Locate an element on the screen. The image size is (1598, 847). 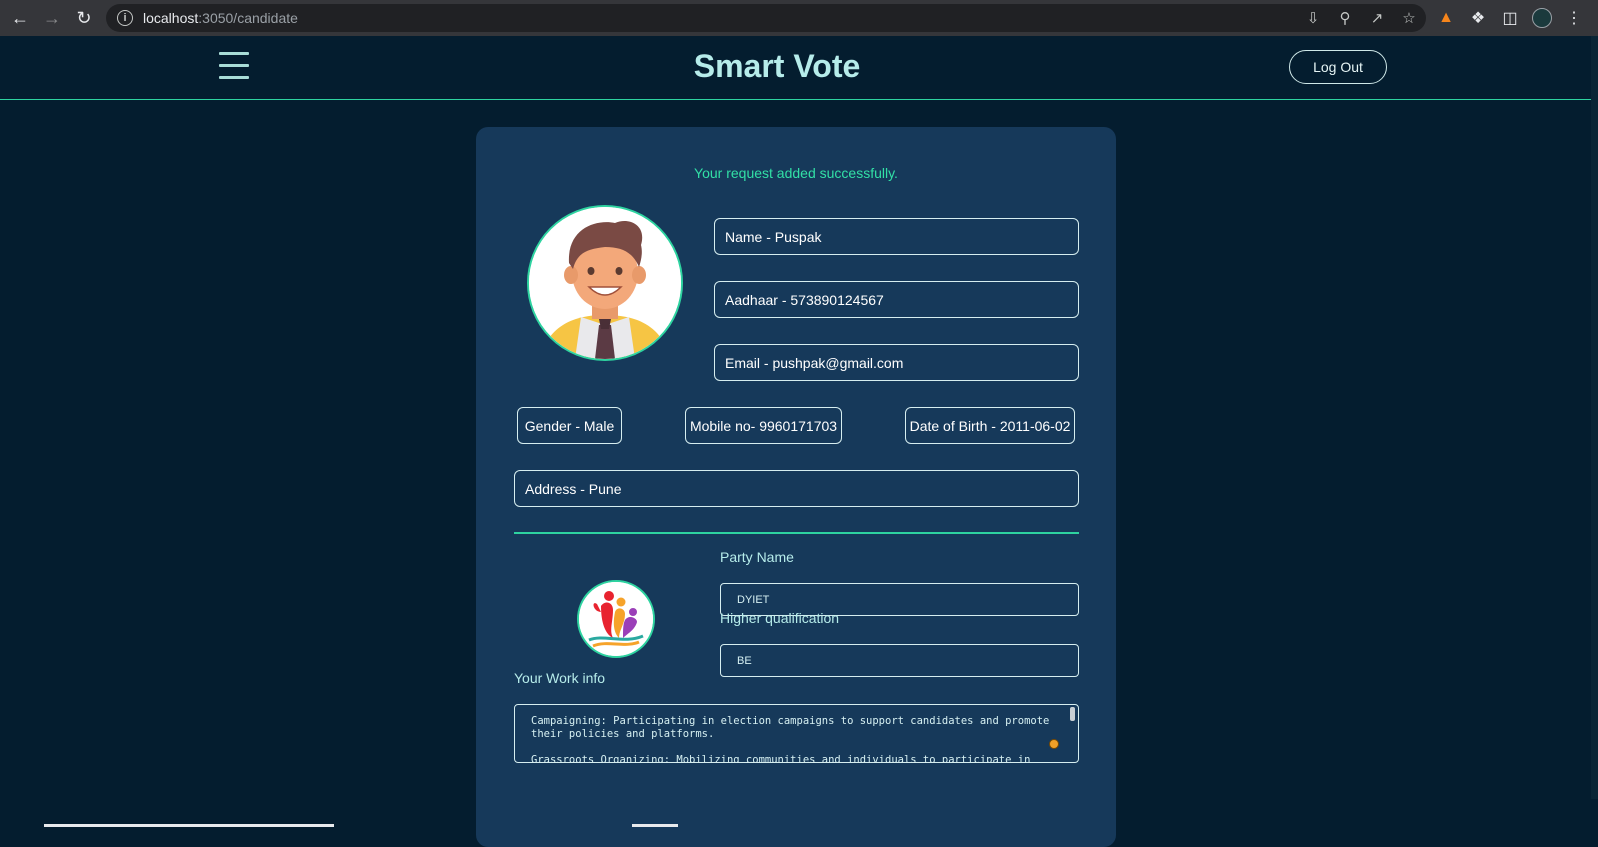
address-field: Address - Pune is located at coordinates (796, 488).